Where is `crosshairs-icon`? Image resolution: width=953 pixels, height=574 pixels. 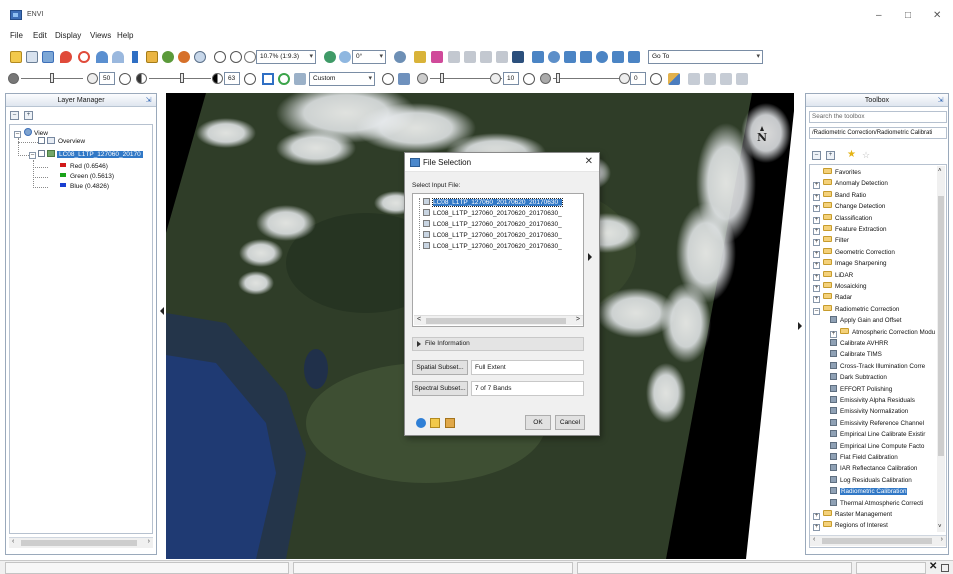 crosshairs-icon is located at coordinates (538, 57).